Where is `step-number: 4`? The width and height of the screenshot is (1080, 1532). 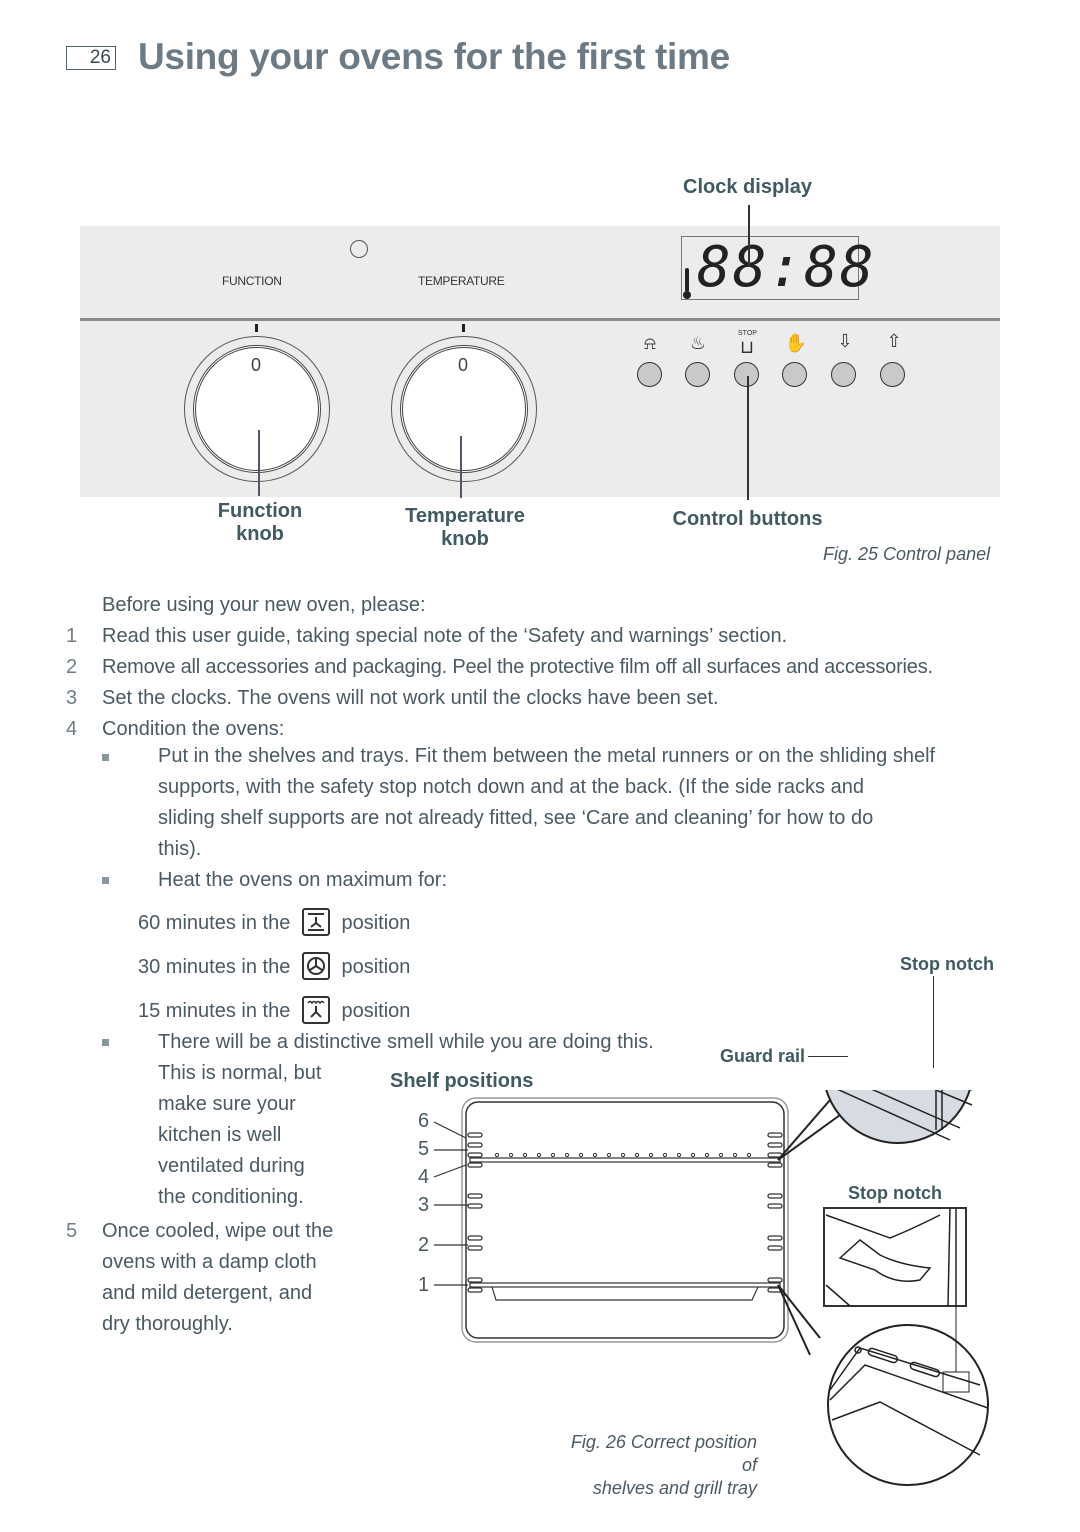
step-number: 4 is located at coordinates (72, 729).